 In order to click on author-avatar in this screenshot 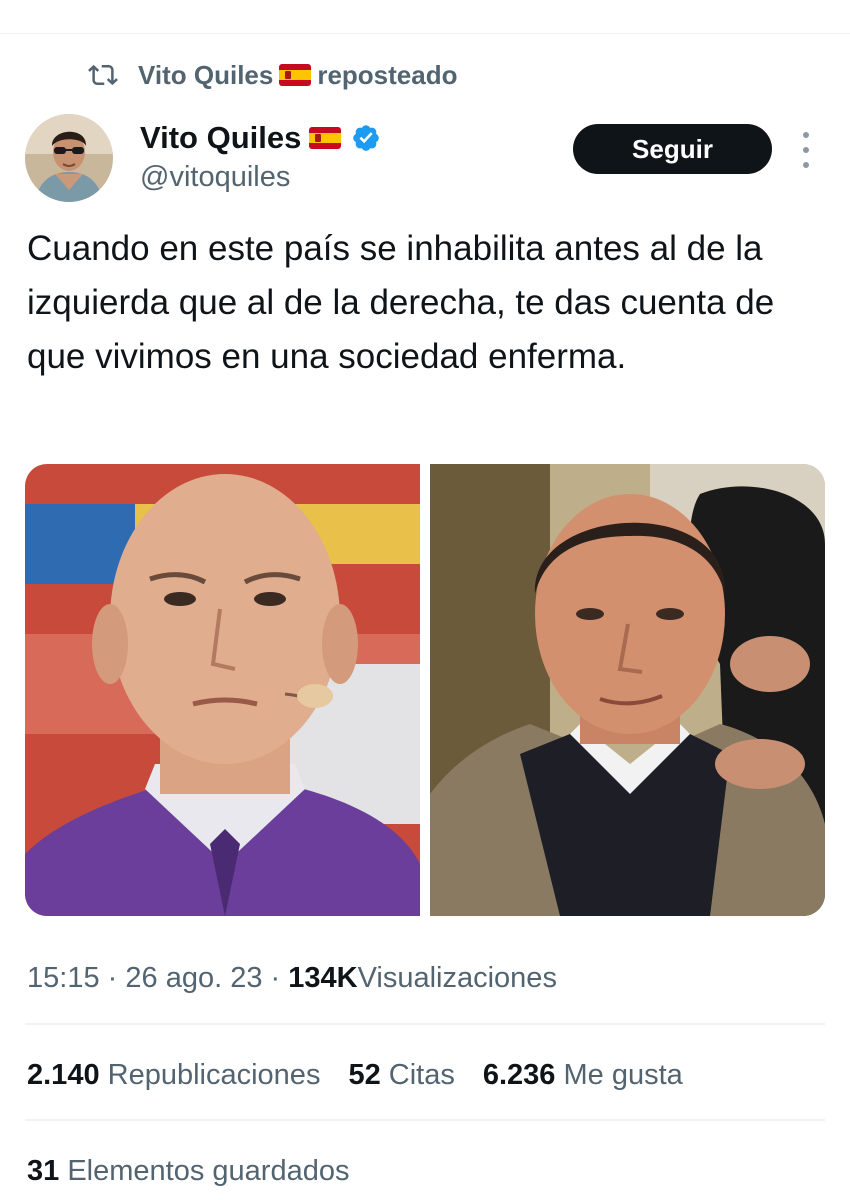, I will do `click(69, 158)`.